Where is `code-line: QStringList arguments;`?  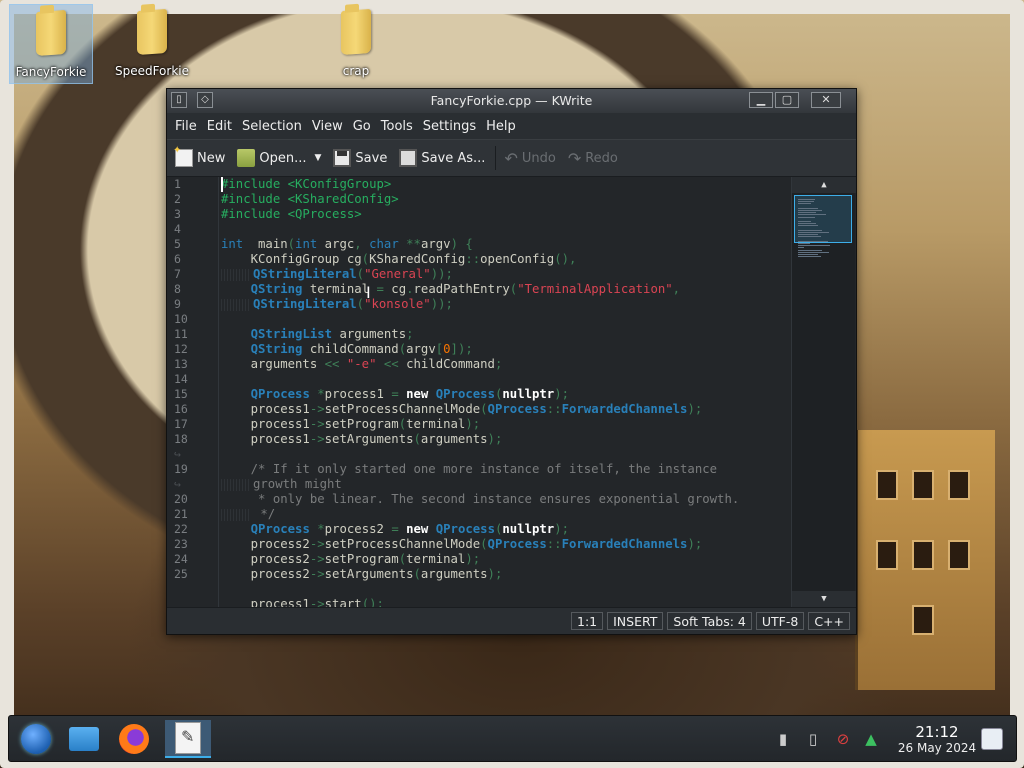 code-line: QStringList arguments; is located at coordinates (505, 334).